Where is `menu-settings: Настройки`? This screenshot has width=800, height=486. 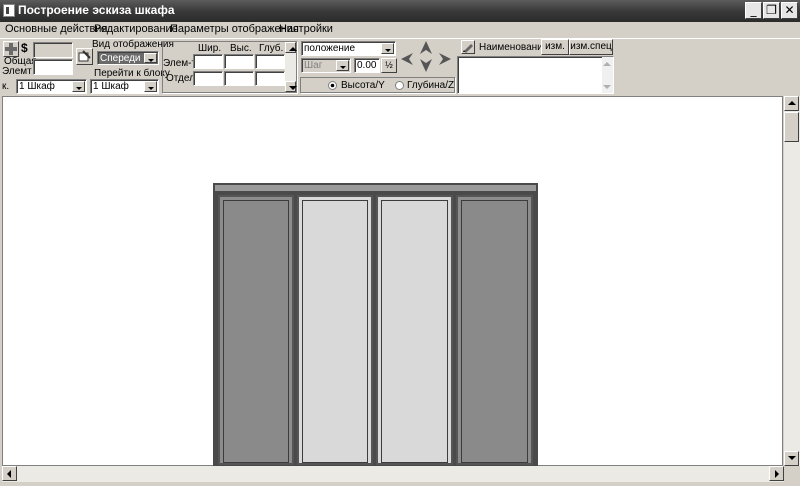
menu-settings: Настройки is located at coordinates (306, 29).